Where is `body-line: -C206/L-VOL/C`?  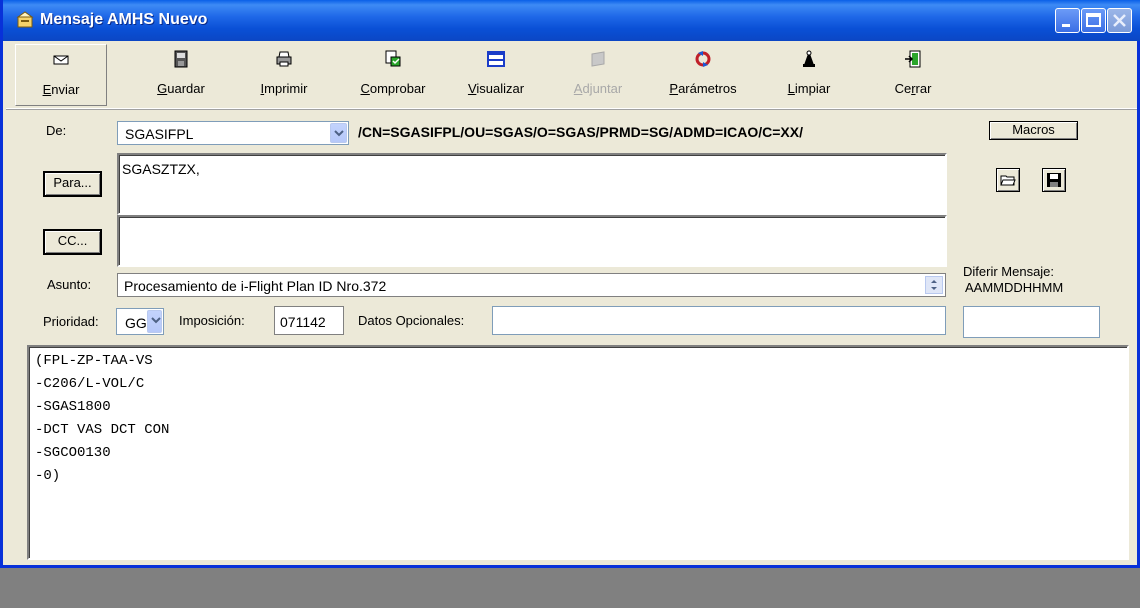
body-line: -C206/L-VOL/C is located at coordinates (90, 384).